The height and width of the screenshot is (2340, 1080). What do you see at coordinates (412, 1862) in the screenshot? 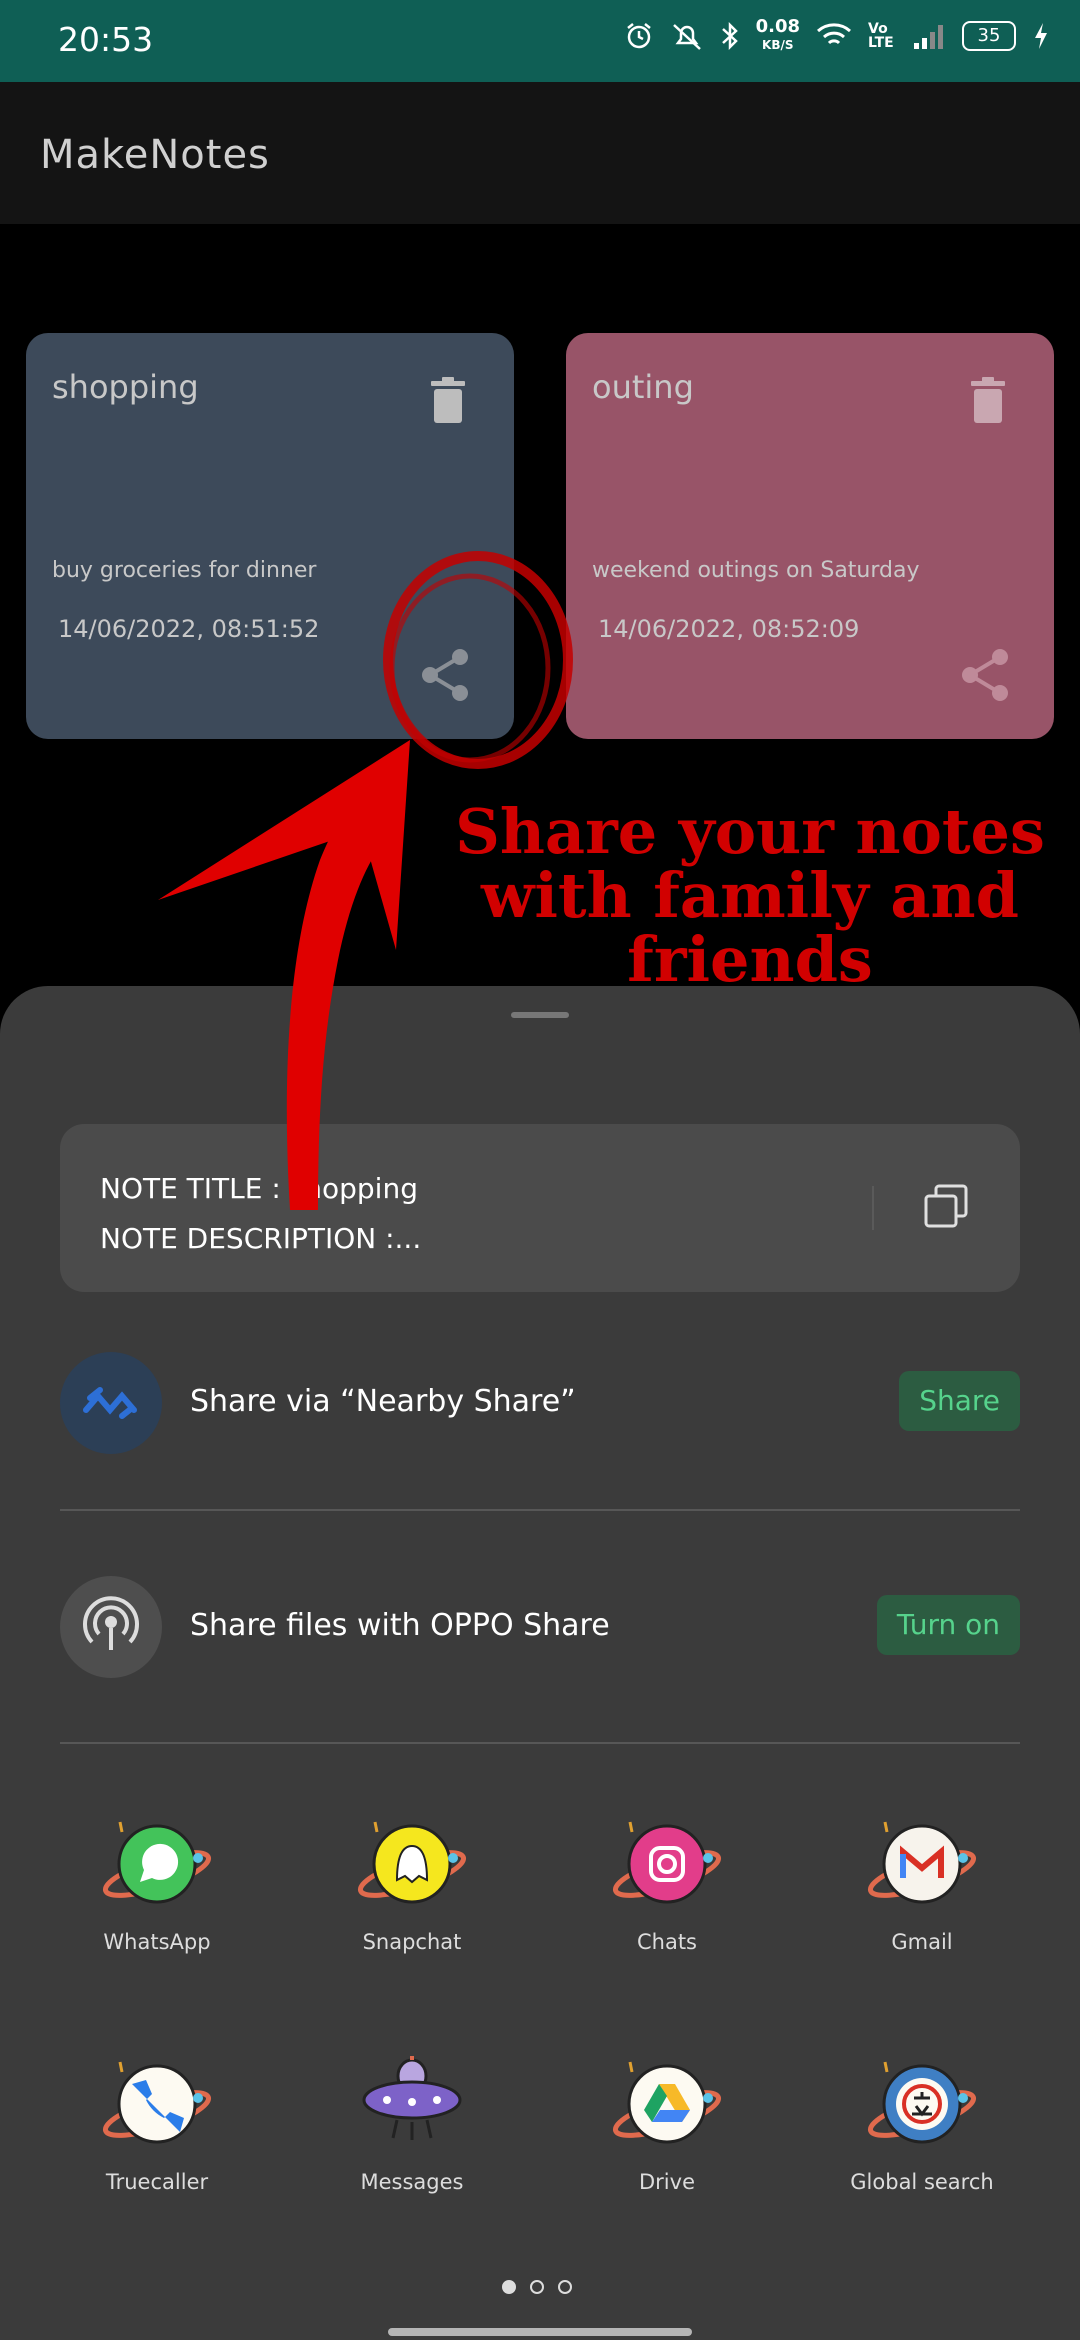
I see `snapchat-icon` at bounding box center [412, 1862].